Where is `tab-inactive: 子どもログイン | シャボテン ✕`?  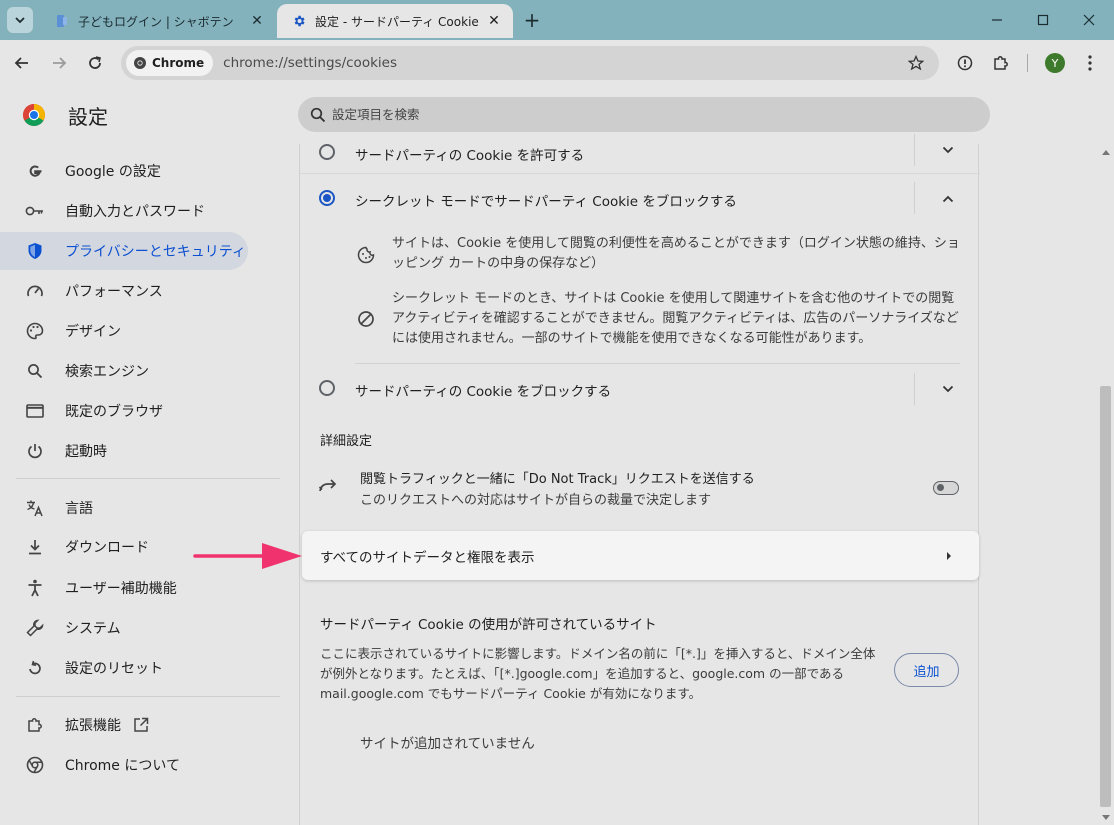
tab-inactive: 子どもログイン | シャボテン ✕ is located at coordinates (158, 21).